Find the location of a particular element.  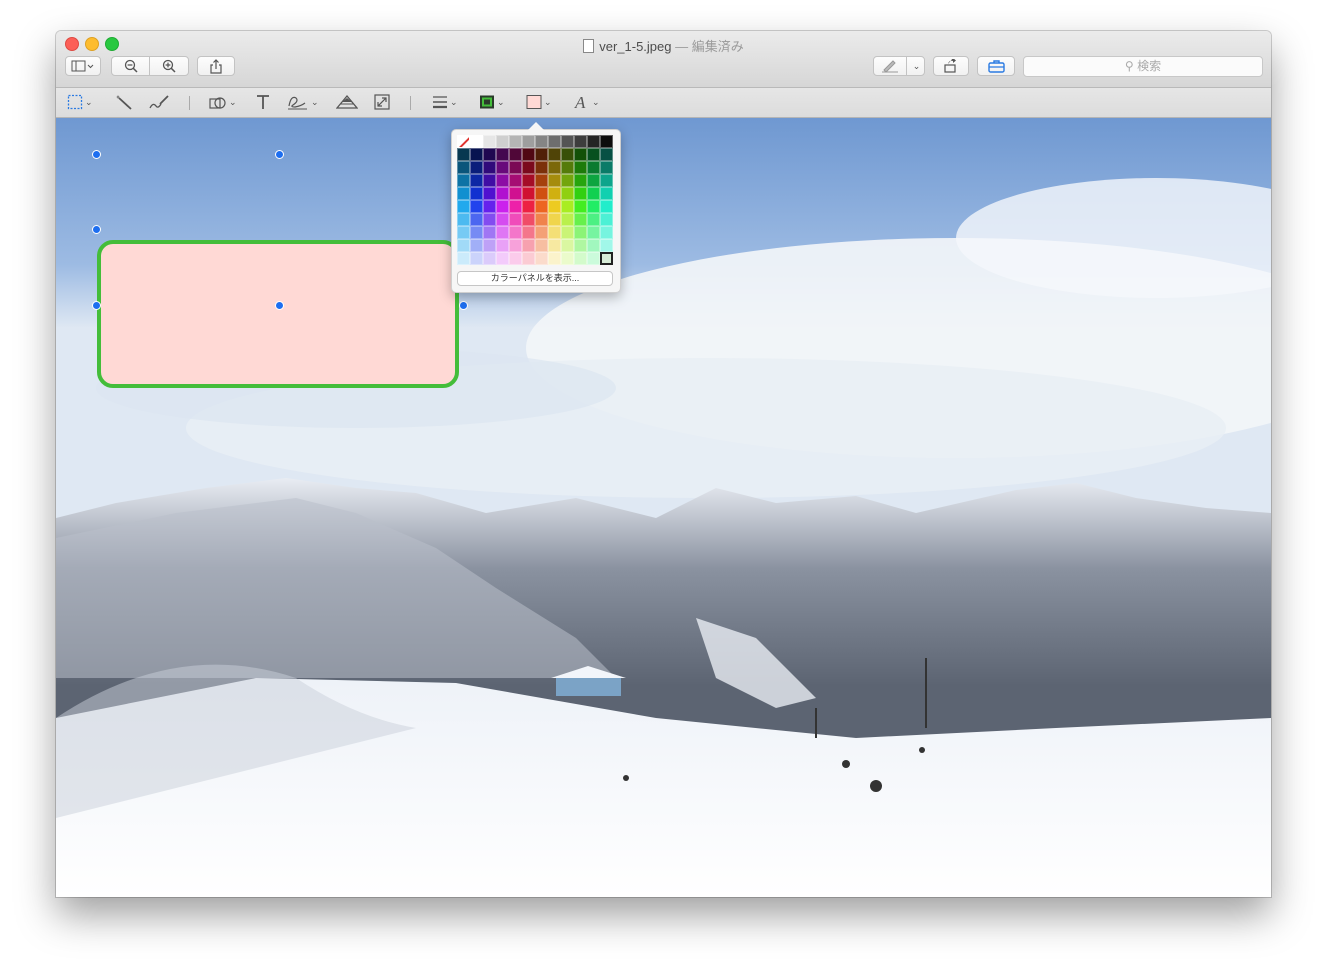

zoom-in-button is located at coordinates (169, 66).